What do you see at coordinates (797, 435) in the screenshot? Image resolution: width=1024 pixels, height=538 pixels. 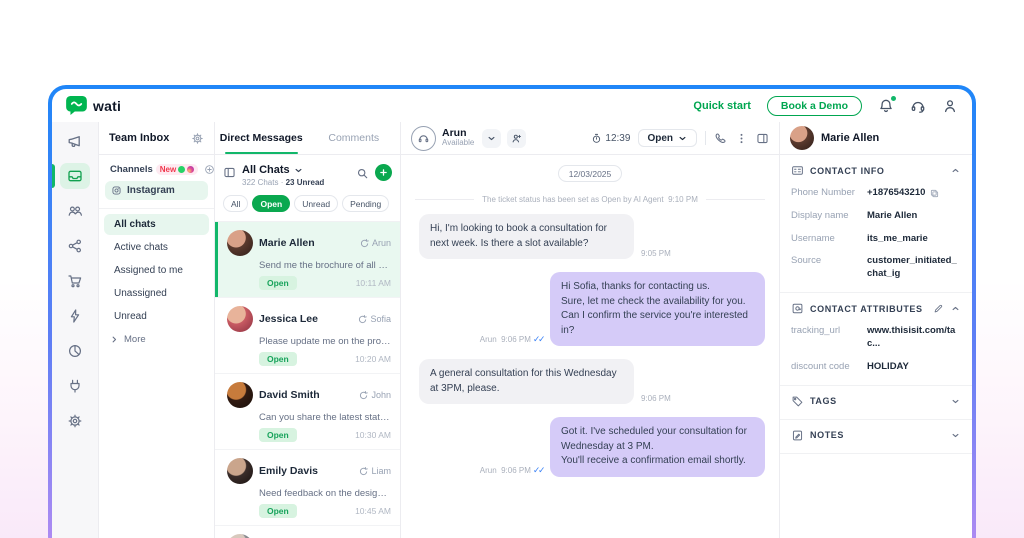 I see `note-icon` at bounding box center [797, 435].